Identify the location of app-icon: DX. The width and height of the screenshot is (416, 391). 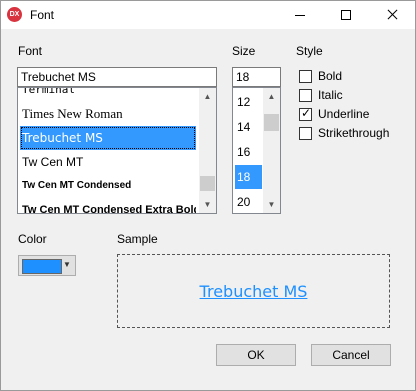
(14, 14).